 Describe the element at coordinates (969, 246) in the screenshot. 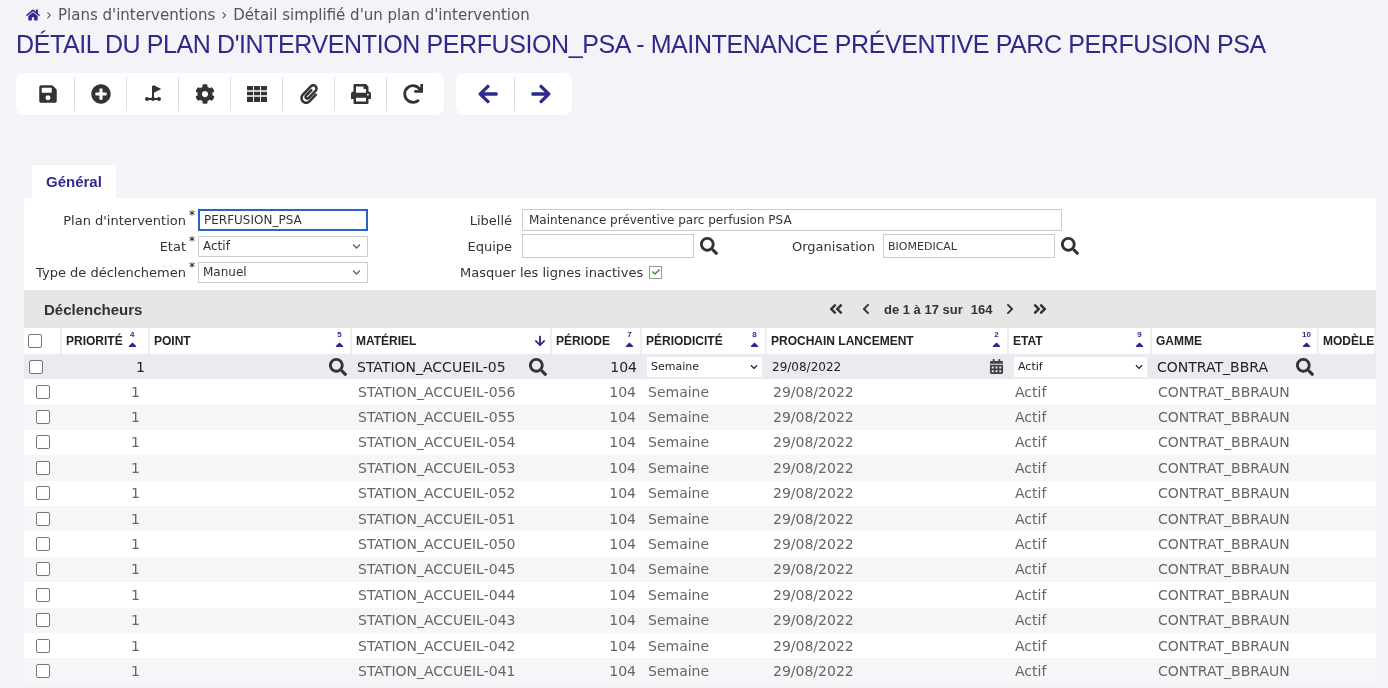

I see `input-field: BIOMEDICAL` at that location.